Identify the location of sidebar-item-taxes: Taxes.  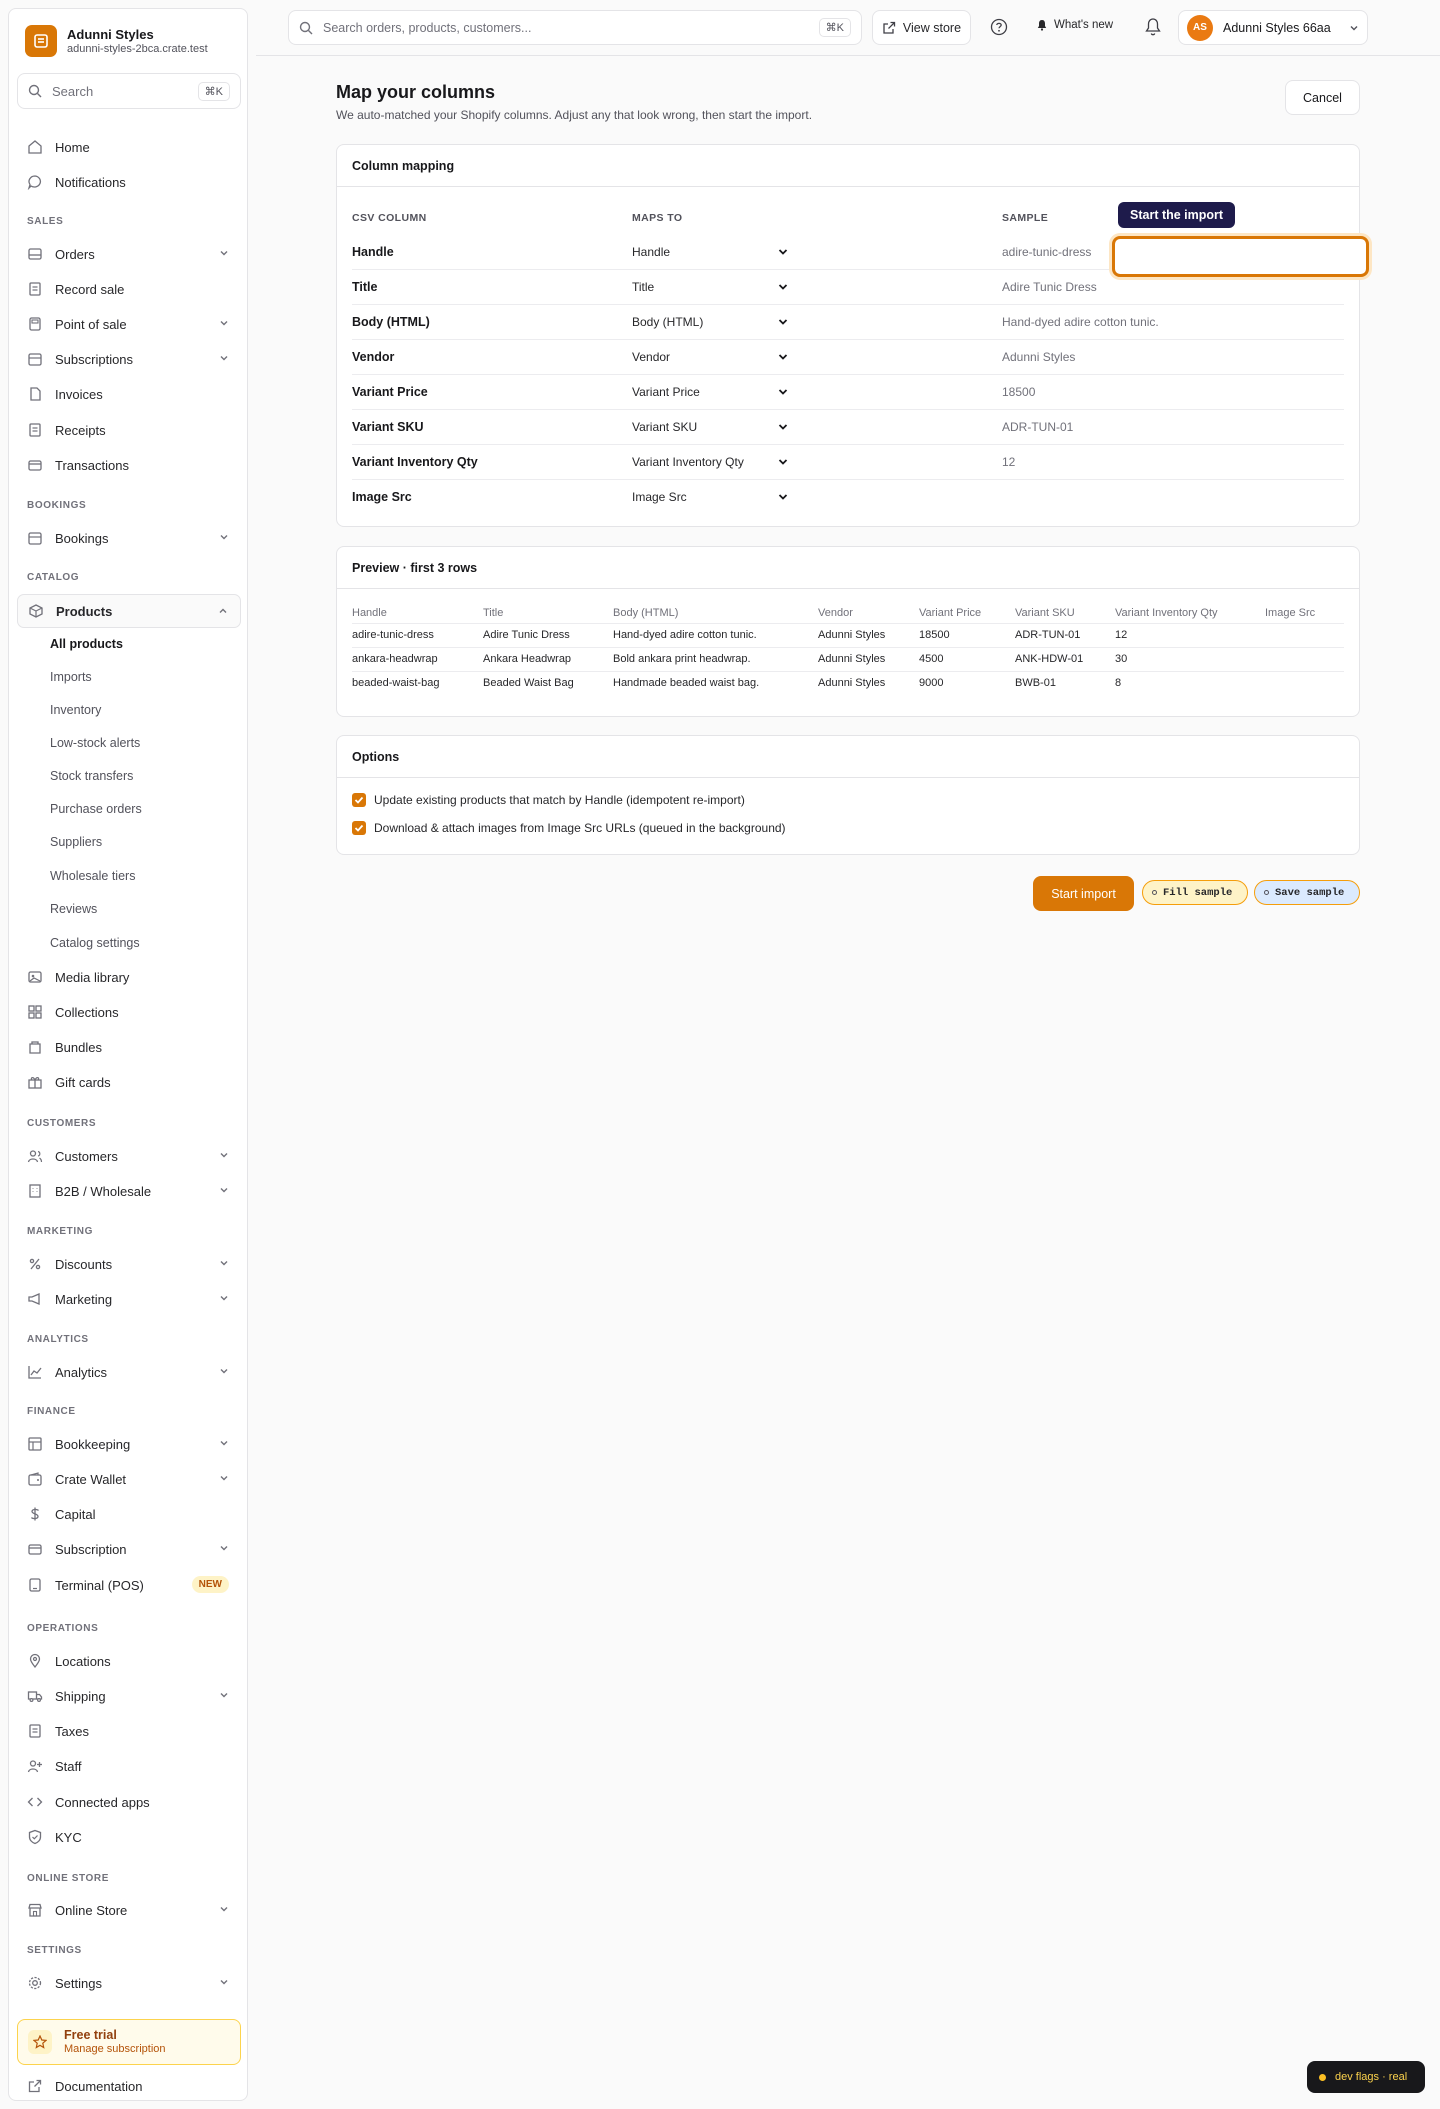
(129, 1731).